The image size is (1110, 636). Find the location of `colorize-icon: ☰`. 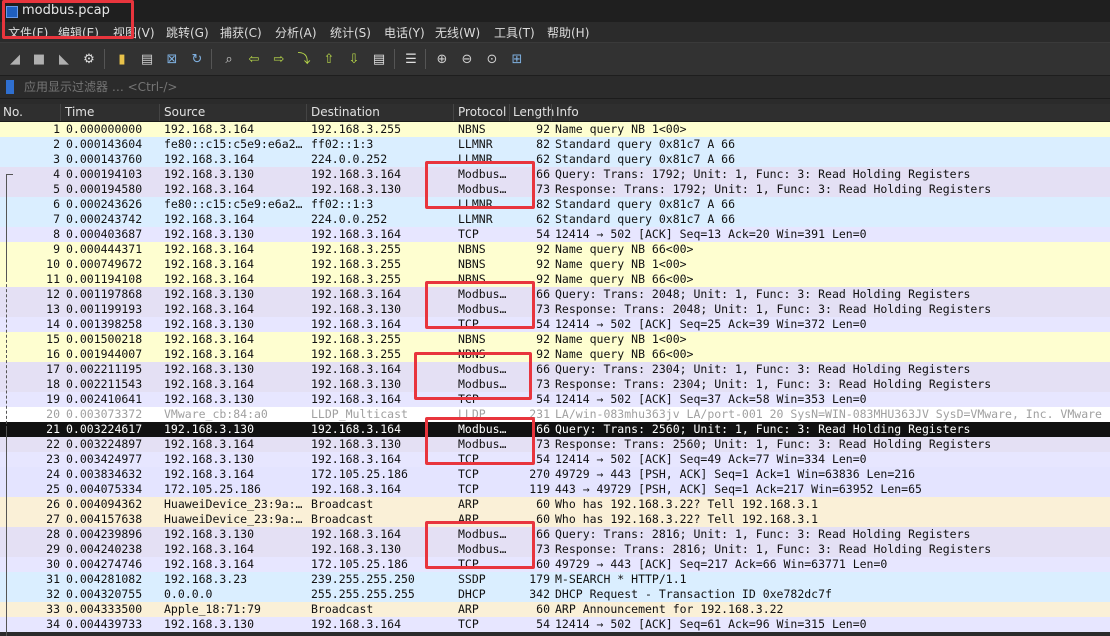

colorize-icon: ☰ is located at coordinates (411, 59).